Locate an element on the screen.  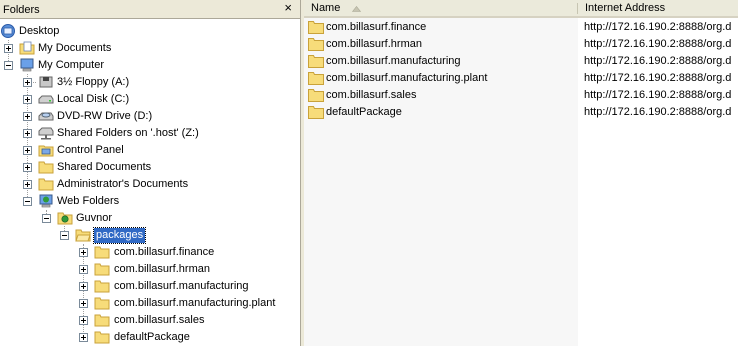
column-header-label: Name is located at coordinates (326, 8).